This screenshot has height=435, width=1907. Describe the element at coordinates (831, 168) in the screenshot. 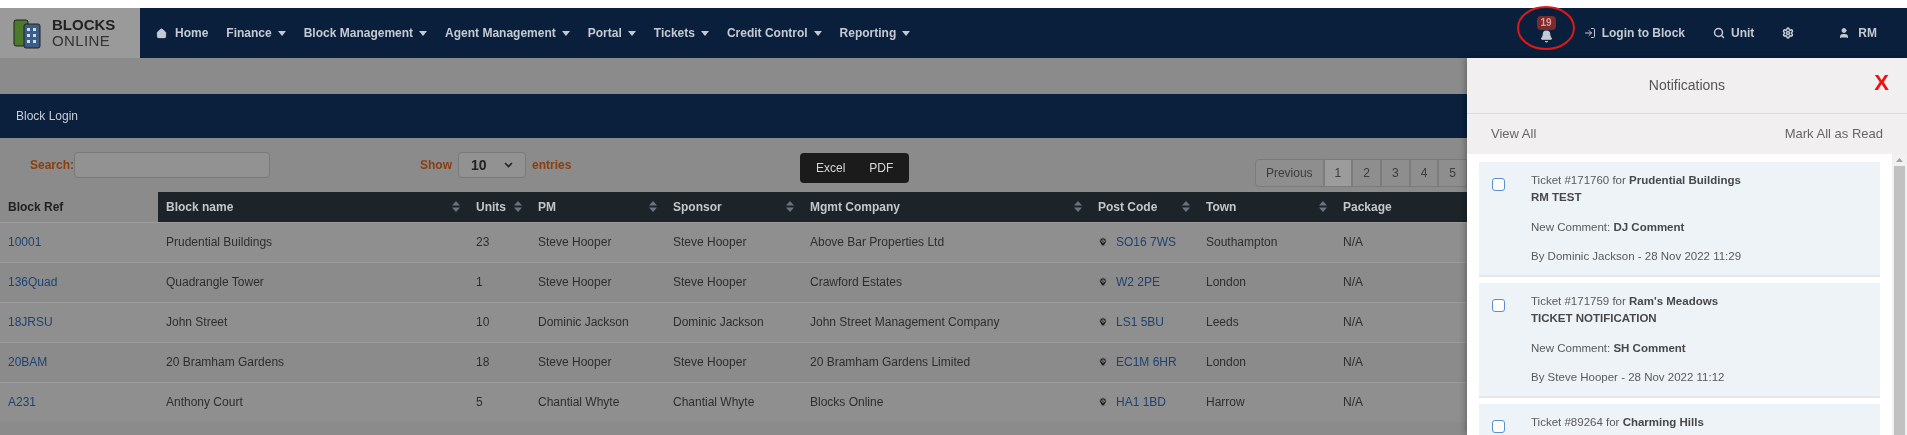

I see `export-button: Excel` at that location.